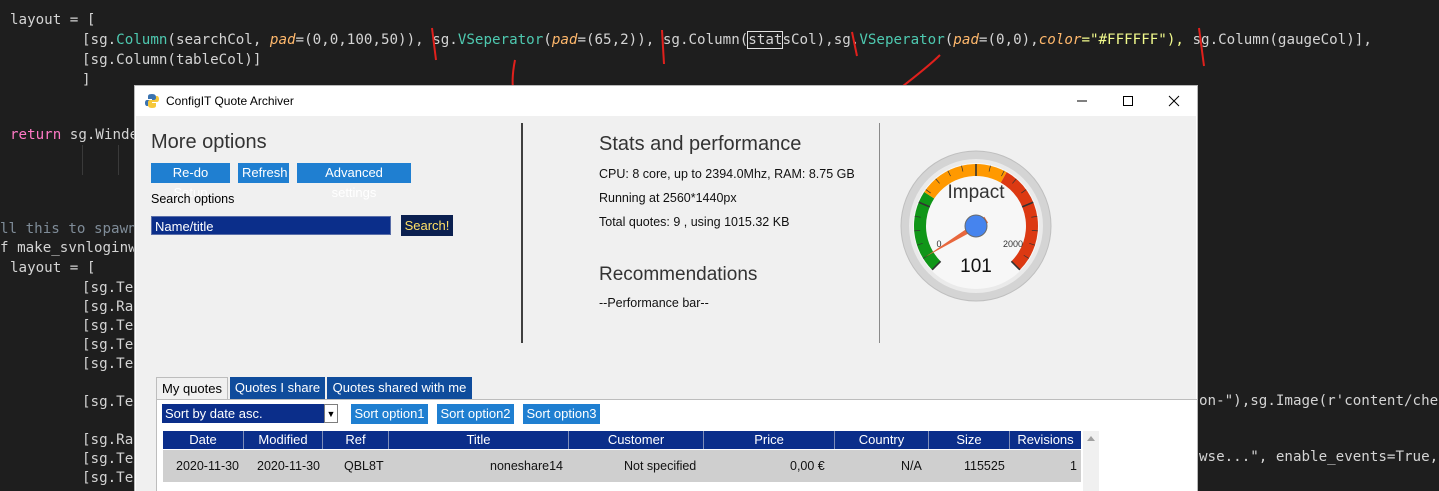 The height and width of the screenshot is (491, 1439). Describe the element at coordinates (192, 388) in the screenshot. I see `tab-my-quotes: My quotes` at that location.